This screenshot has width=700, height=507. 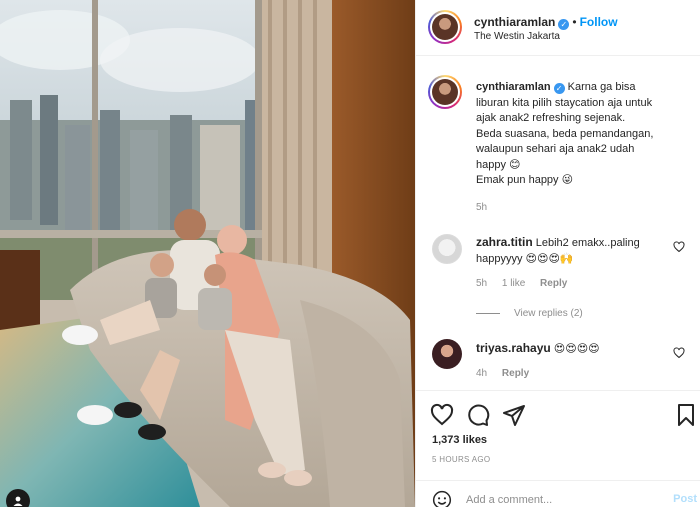 I want to click on caption-line: happy 😊, so click(x=498, y=164).